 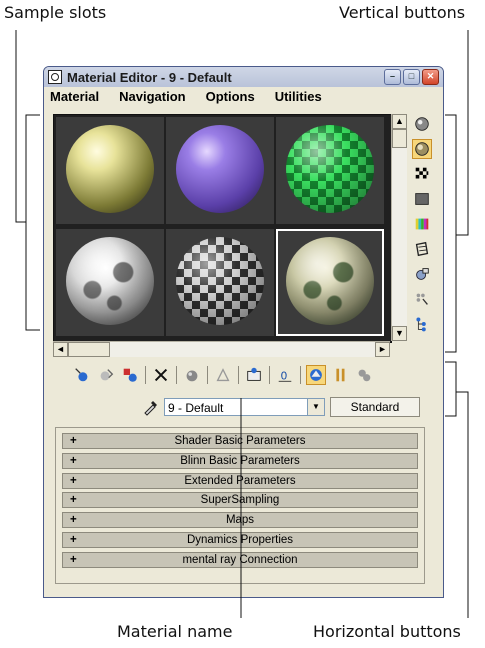 I want to click on rollout-label: Extended Parameters, so click(x=240, y=480).